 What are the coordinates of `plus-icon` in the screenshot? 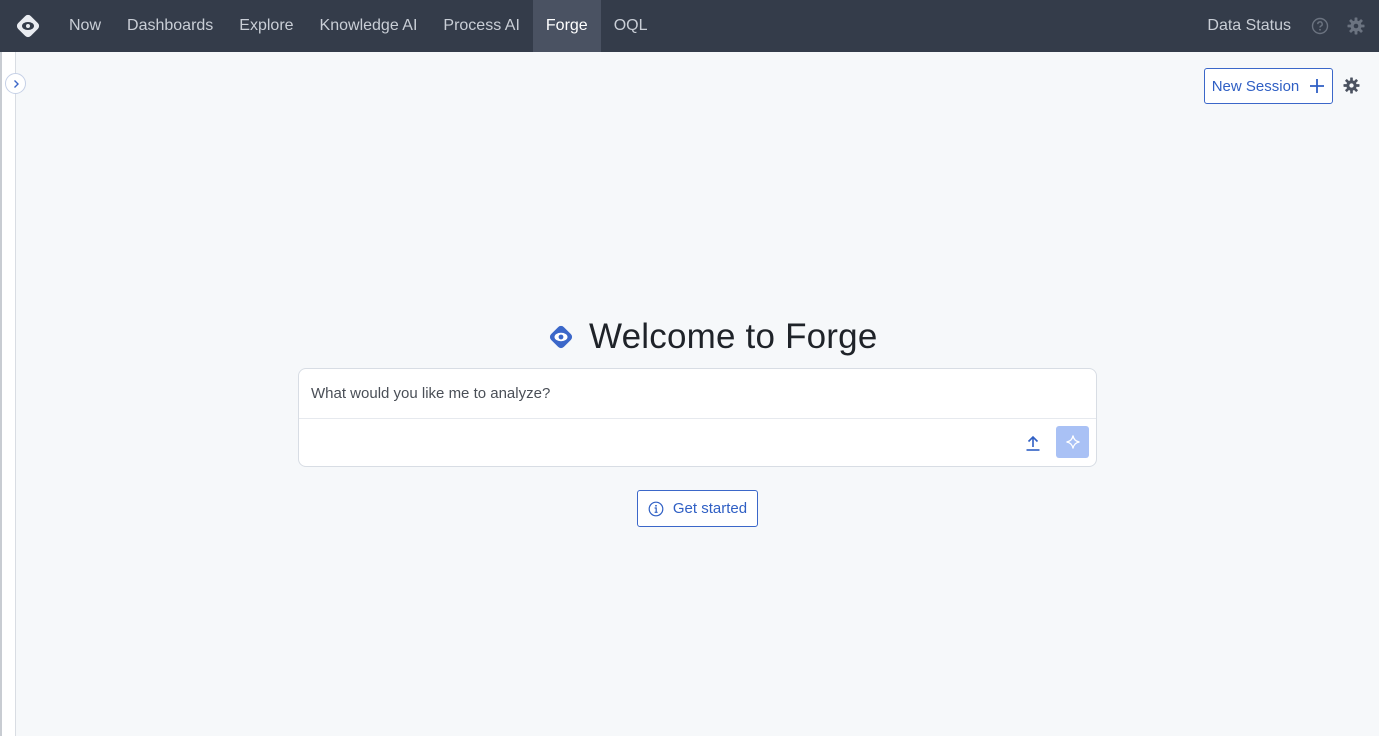 It's located at (1317, 86).